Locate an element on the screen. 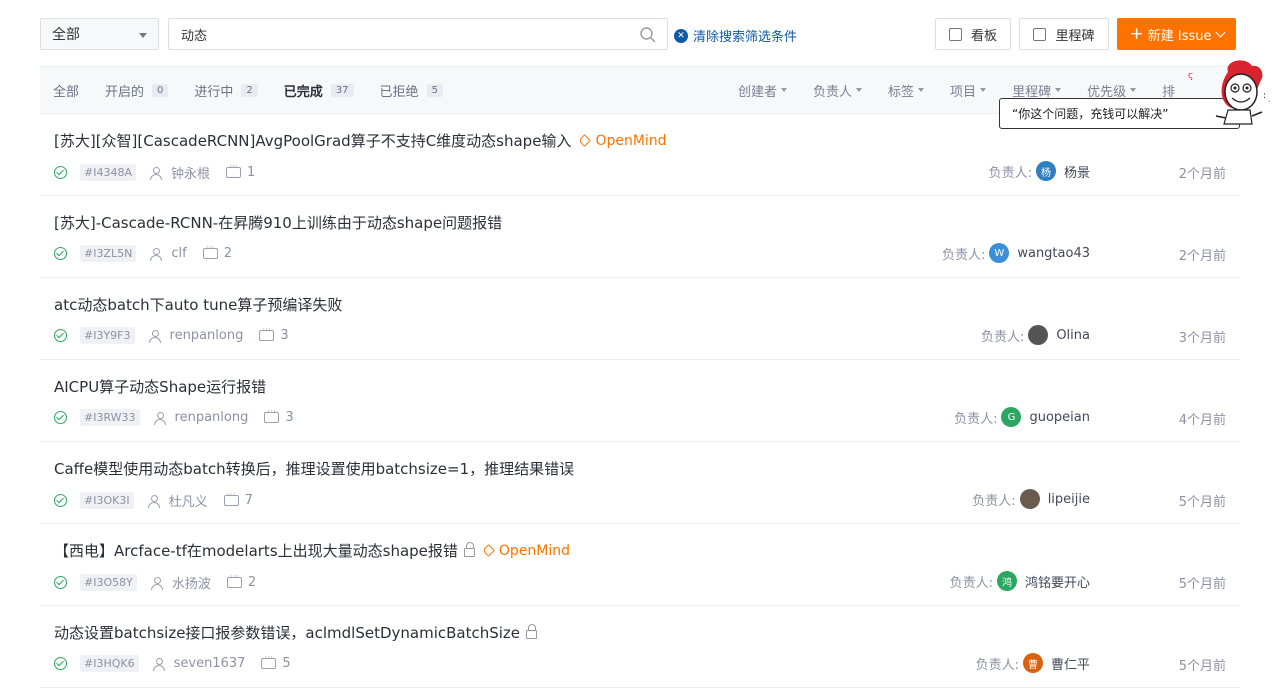 The height and width of the screenshot is (697, 1284). issue-ident: #I3Y9F3 is located at coordinates (107, 335).